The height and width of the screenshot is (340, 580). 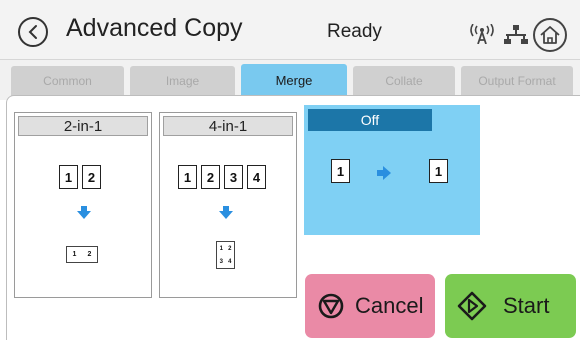 I want to click on merged-page: 1 2 3 4, so click(x=225, y=255).